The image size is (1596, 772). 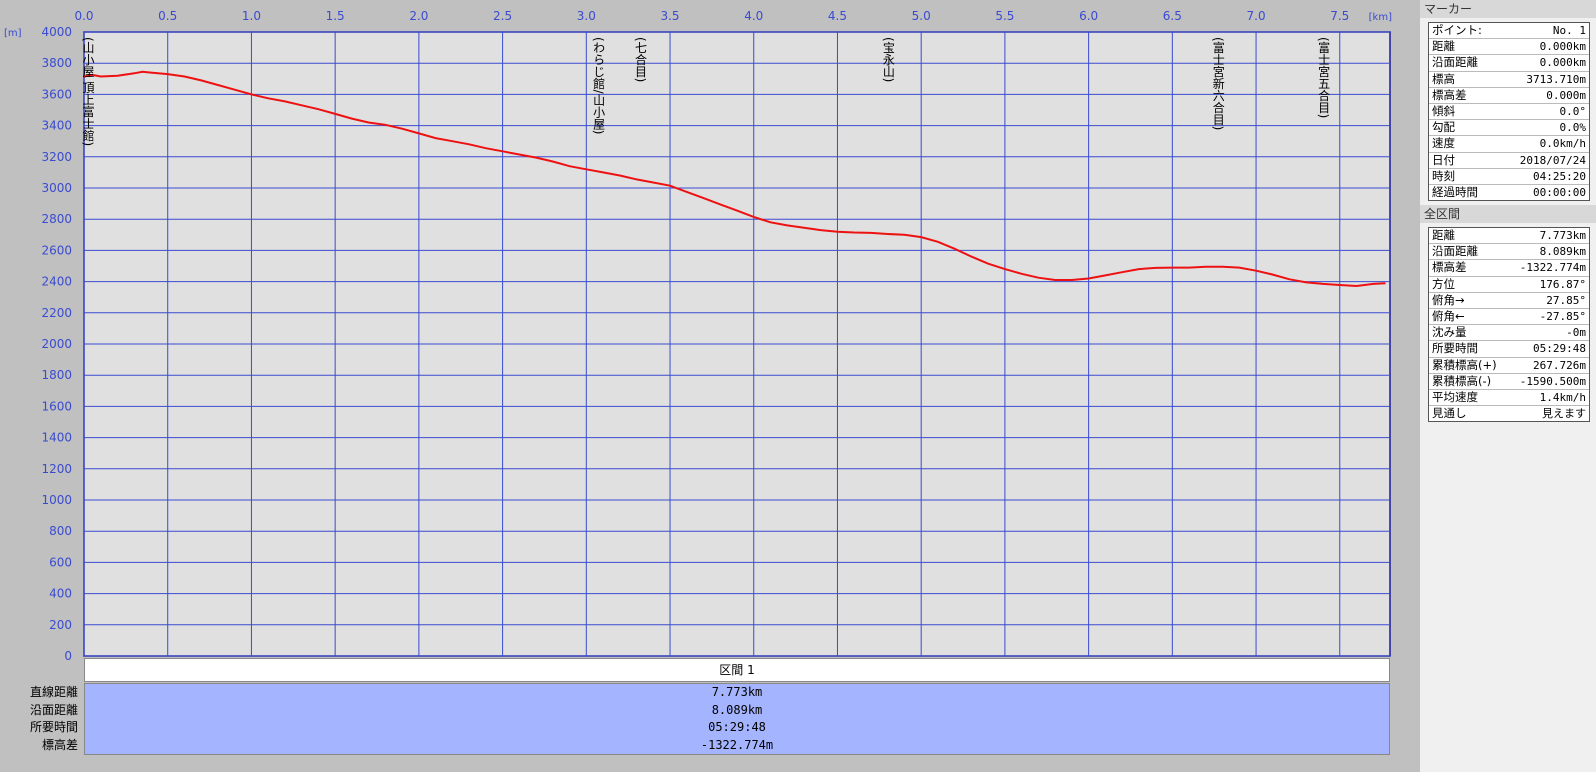 I want to click on y-tick-label: 3600, so click(x=56, y=94).